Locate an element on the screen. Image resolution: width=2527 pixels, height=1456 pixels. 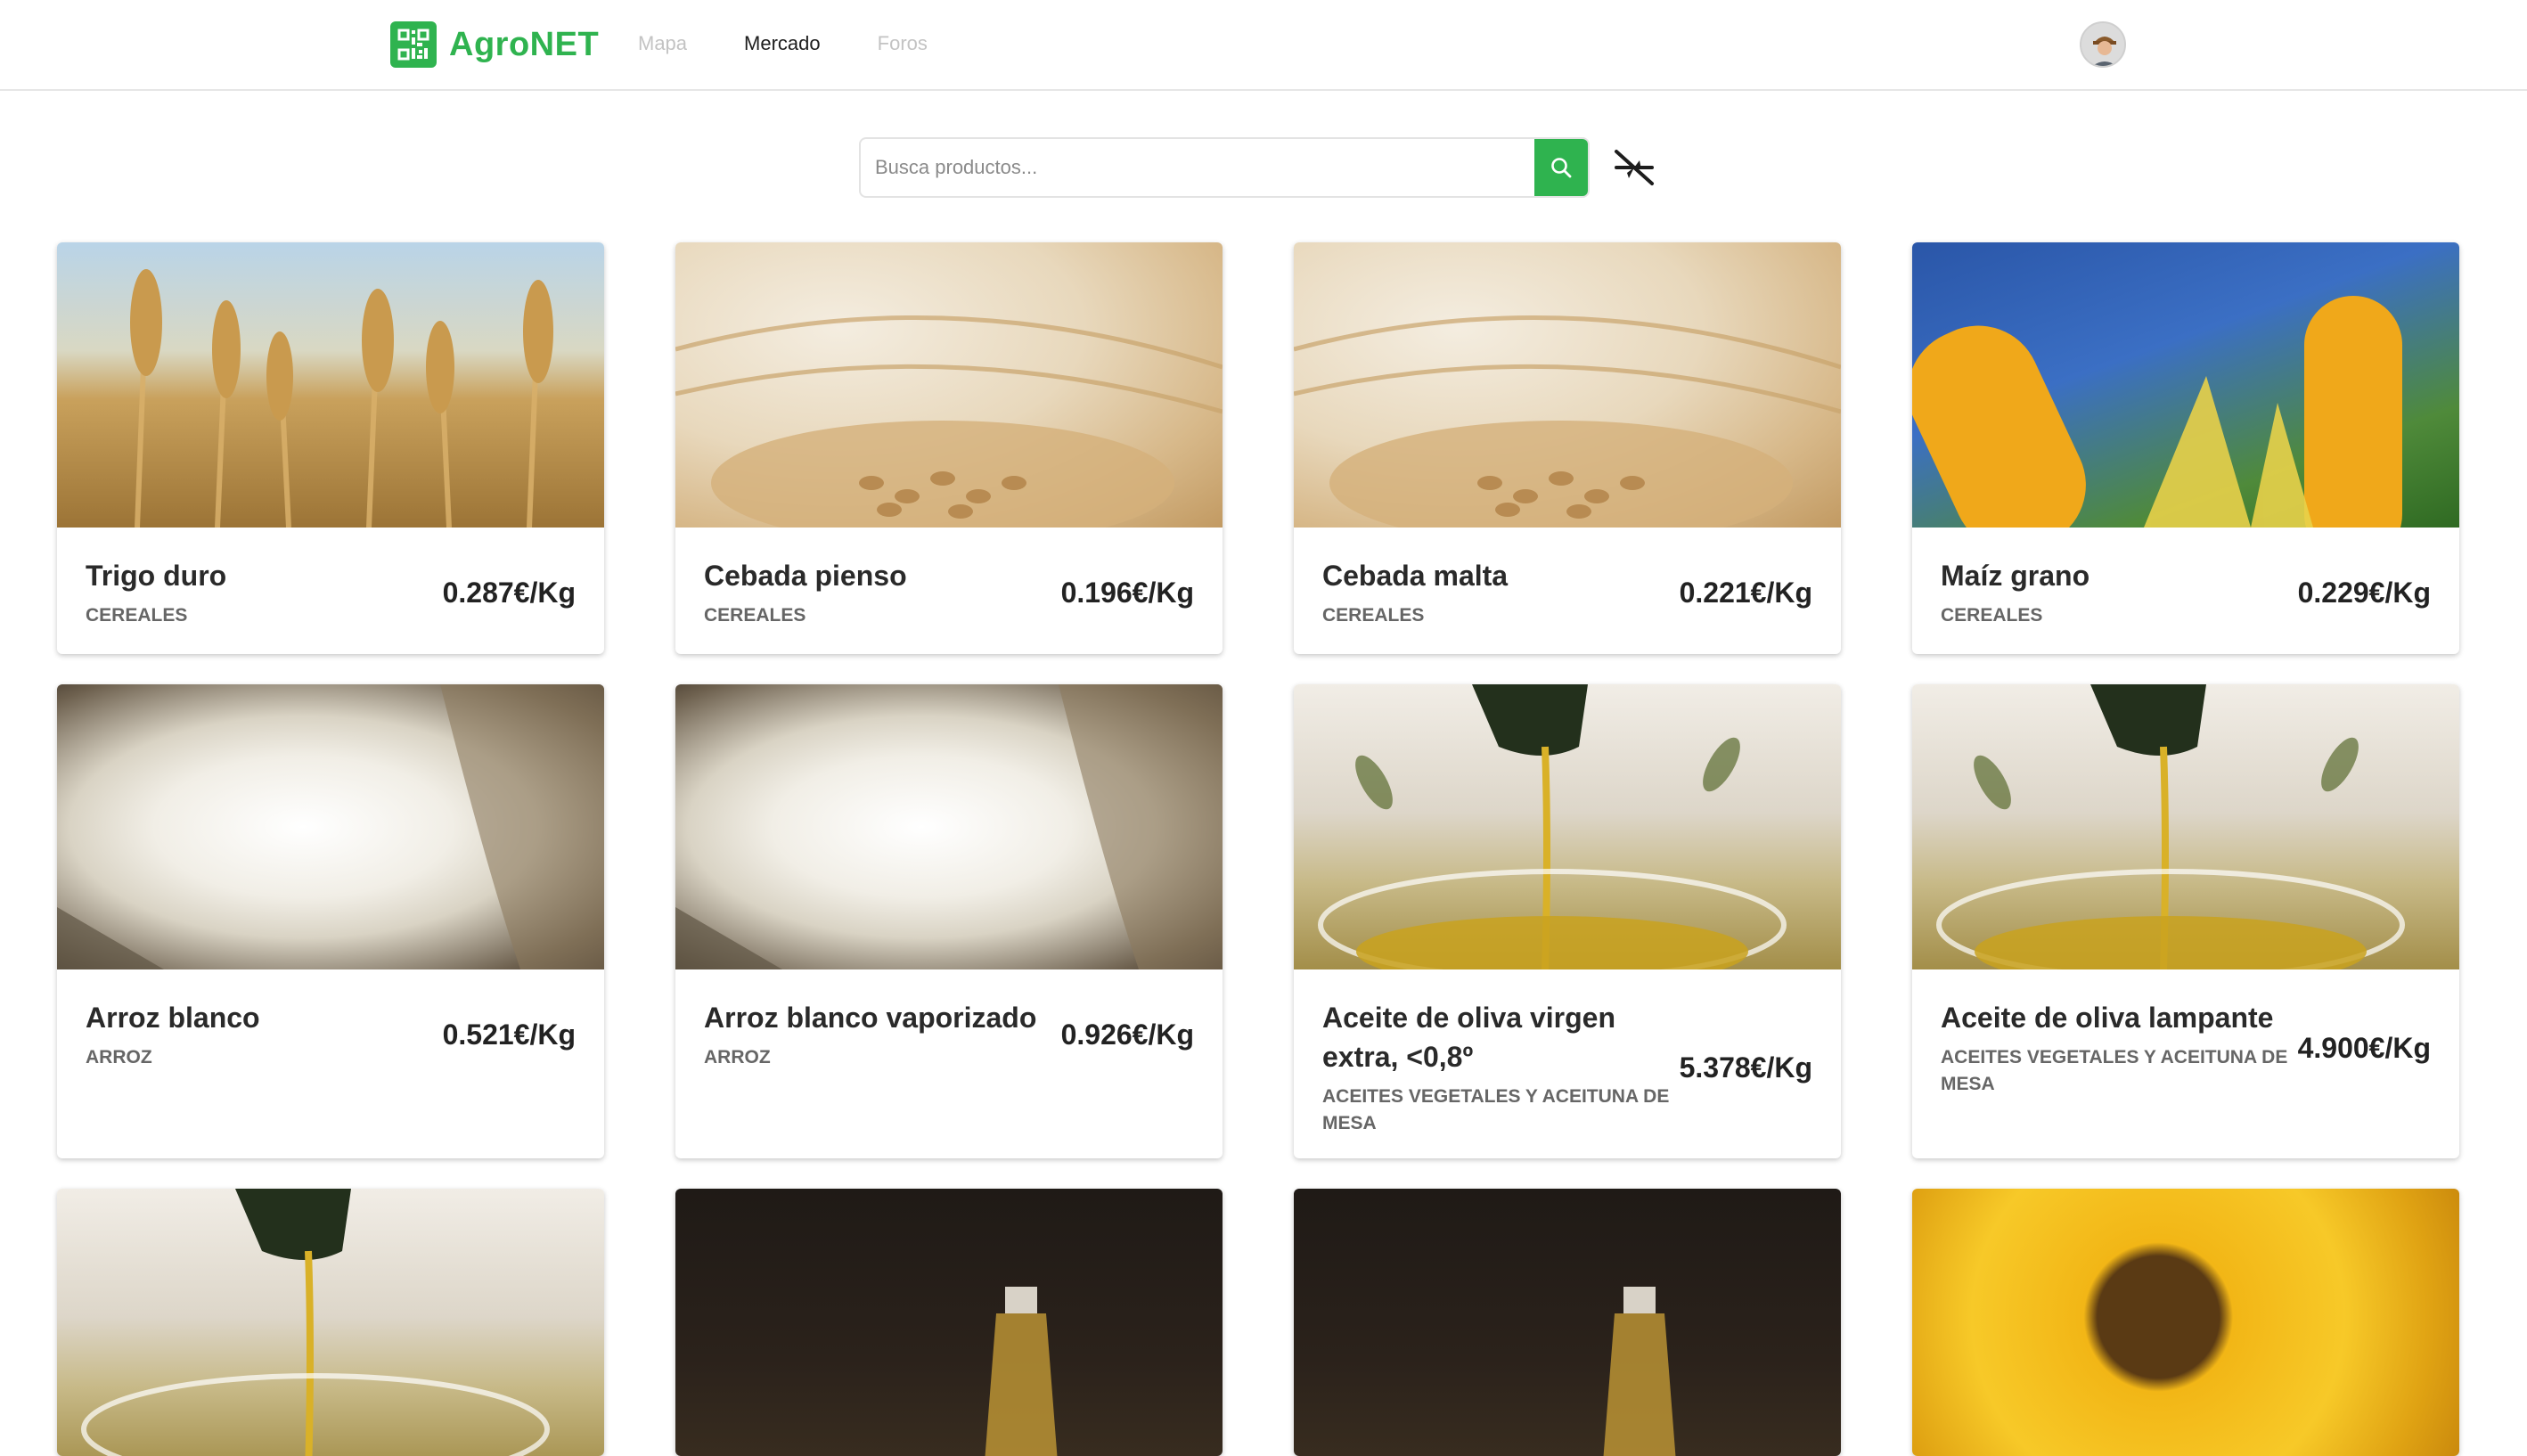
search-button is located at coordinates (1561, 167).